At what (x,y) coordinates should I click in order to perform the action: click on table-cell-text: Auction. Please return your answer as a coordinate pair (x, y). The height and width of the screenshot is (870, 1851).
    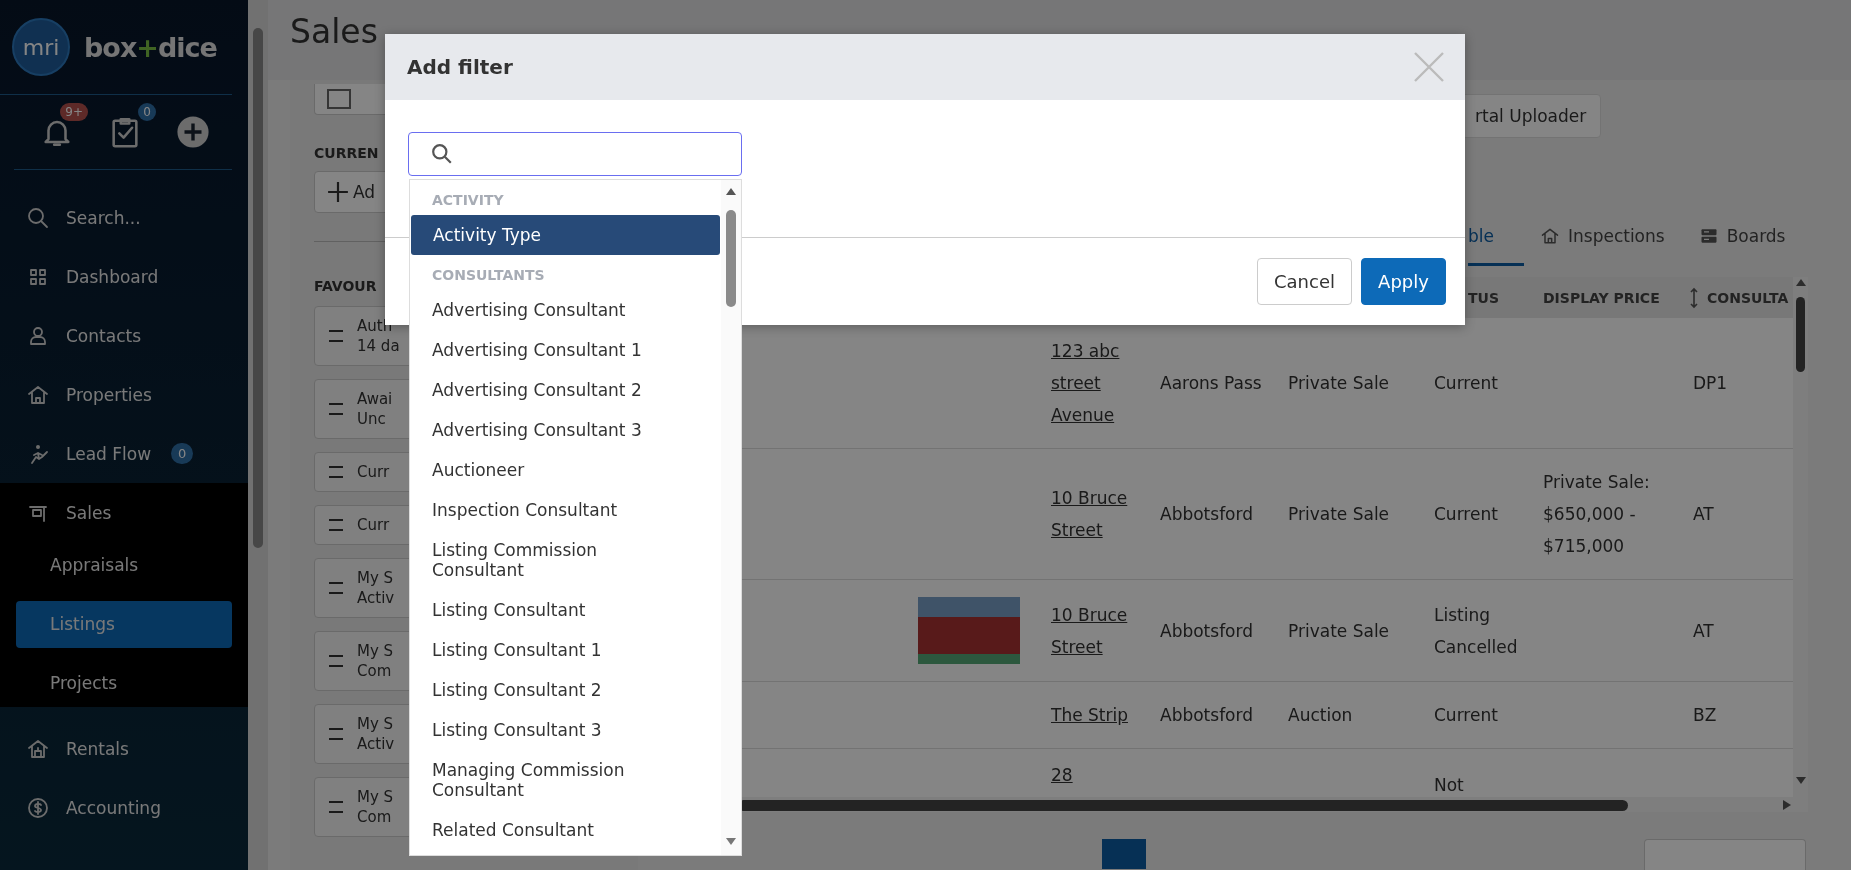
    Looking at the image, I should click on (1320, 715).